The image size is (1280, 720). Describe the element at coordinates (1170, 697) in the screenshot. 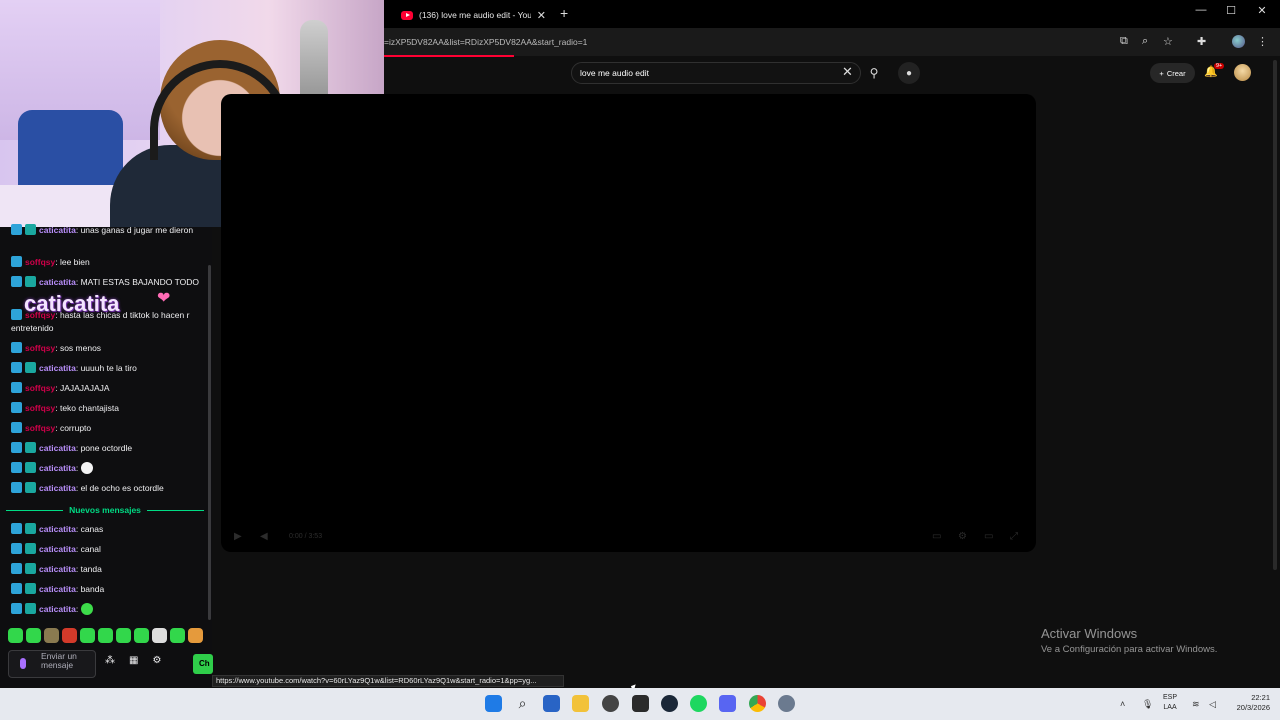

I see `language-code: ESP` at that location.